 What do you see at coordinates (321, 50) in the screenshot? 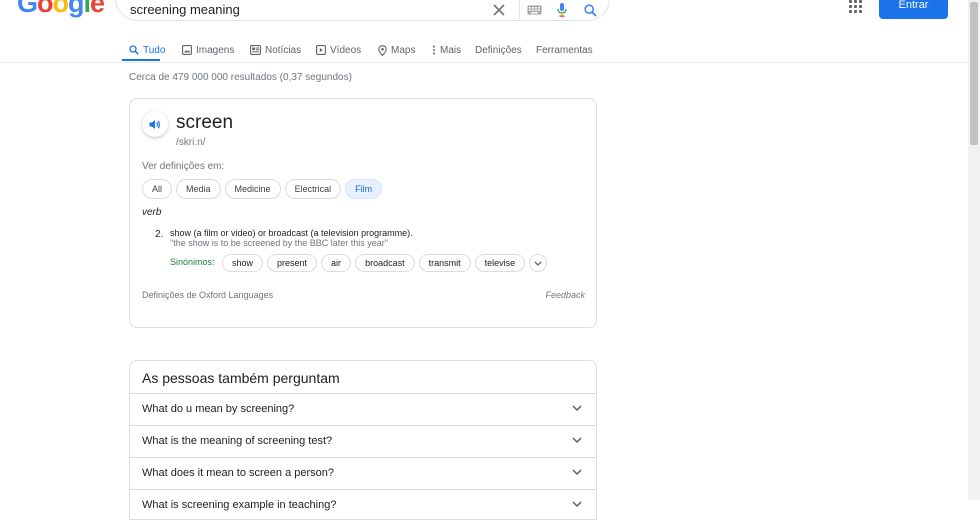
I see `video-icon` at bounding box center [321, 50].